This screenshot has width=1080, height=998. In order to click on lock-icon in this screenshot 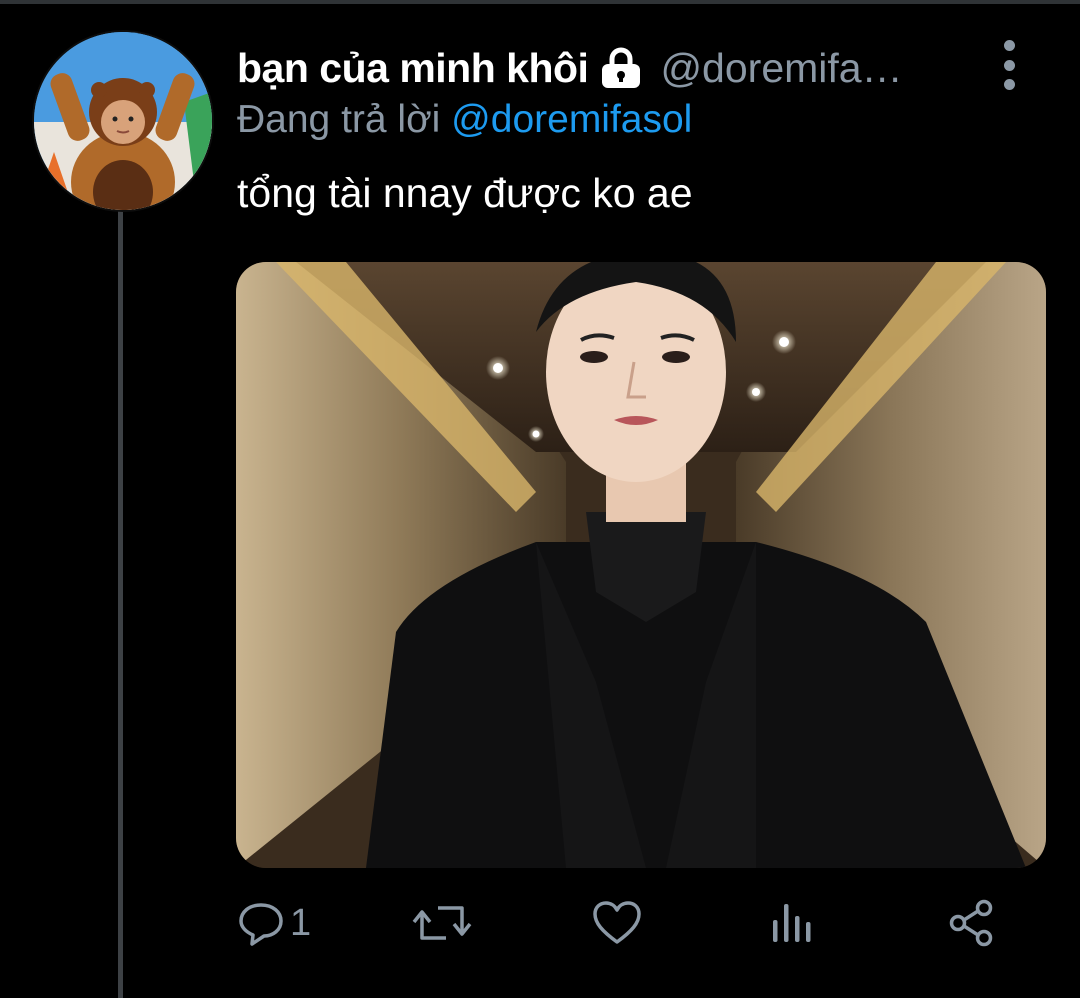, I will do `click(621, 68)`.